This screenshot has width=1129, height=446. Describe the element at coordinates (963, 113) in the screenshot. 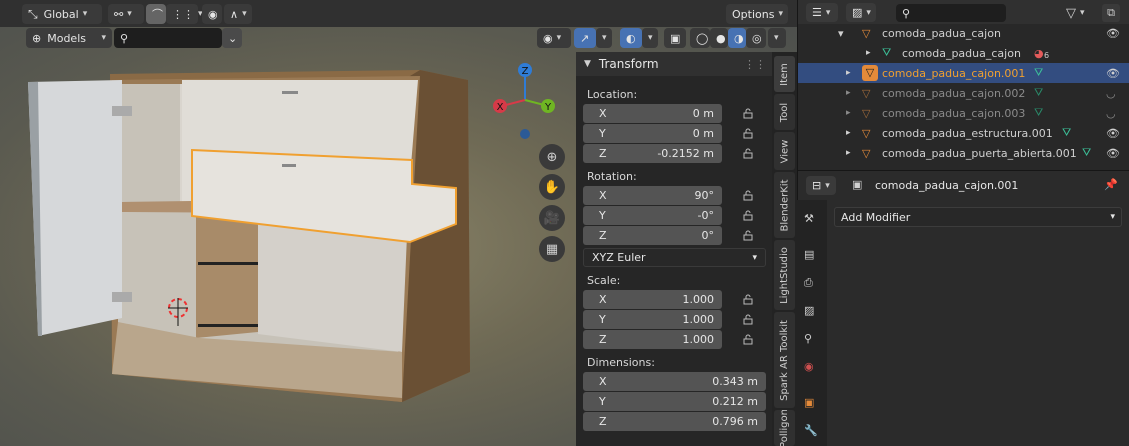

I see `outliner-row: ▸ ▽ comoda_padua_cajon.003 ⛛ ◡` at that location.